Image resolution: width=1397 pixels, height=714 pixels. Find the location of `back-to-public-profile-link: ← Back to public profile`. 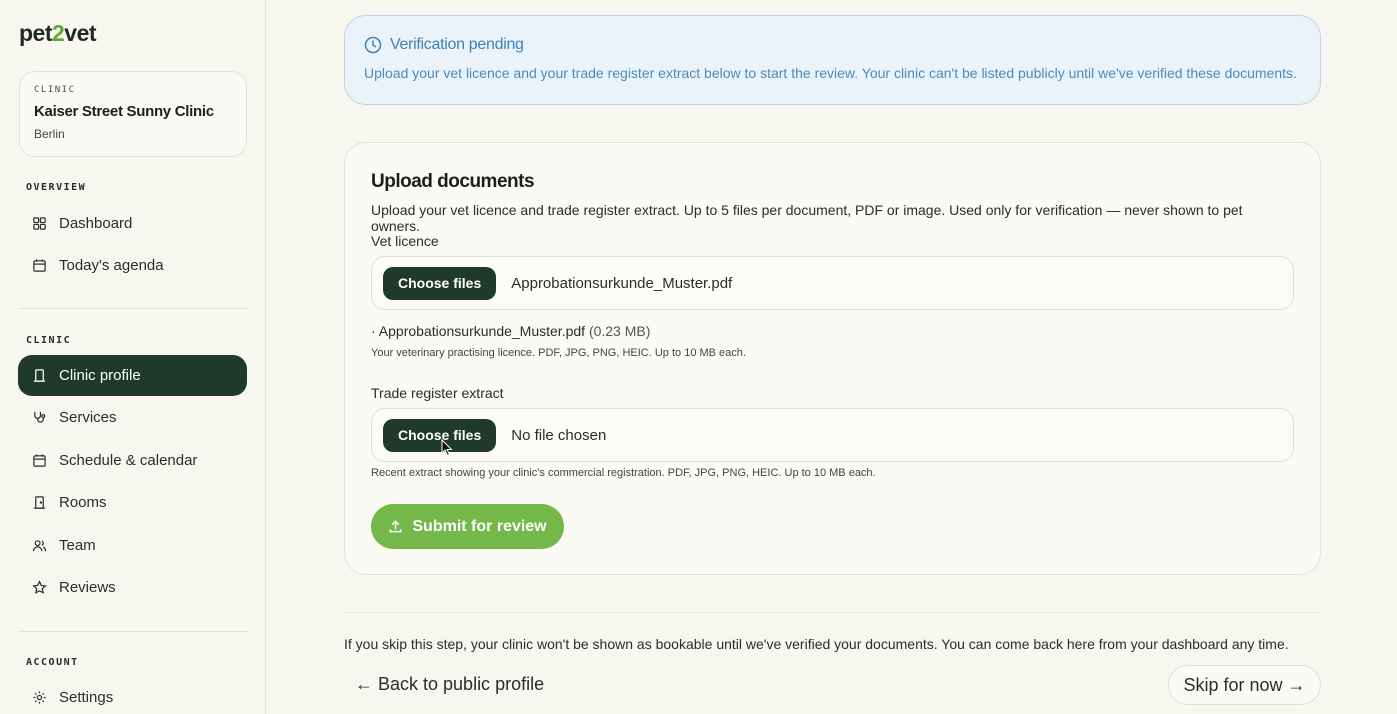

back-to-public-profile-link: ← Back to public profile is located at coordinates (449, 684).